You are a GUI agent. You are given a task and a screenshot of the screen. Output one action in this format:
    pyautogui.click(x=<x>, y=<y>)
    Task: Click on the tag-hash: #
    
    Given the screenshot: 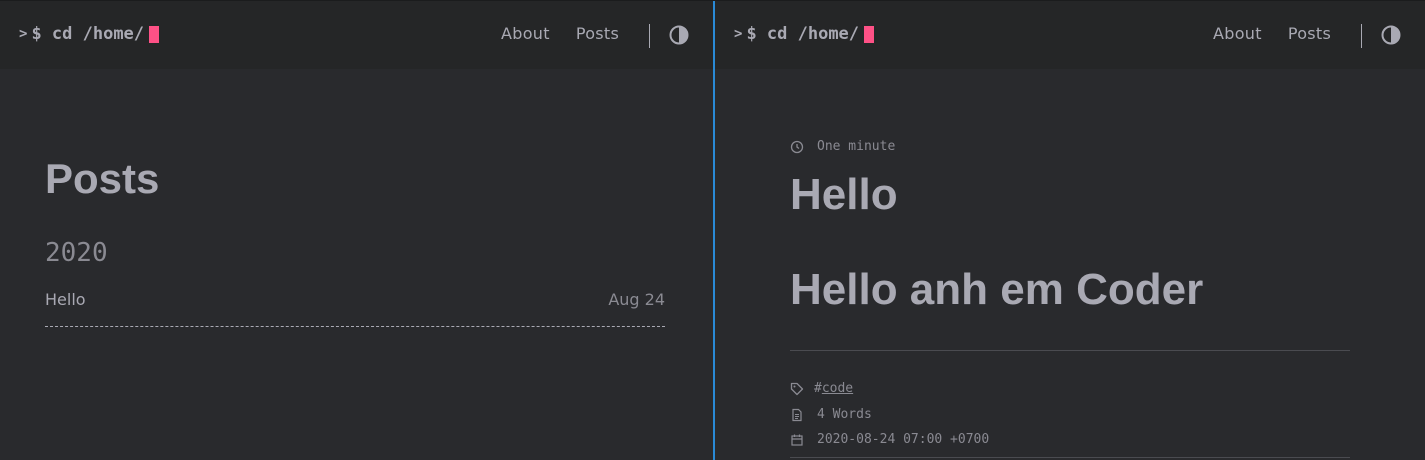 What is the action you would take?
    pyautogui.click(x=818, y=388)
    